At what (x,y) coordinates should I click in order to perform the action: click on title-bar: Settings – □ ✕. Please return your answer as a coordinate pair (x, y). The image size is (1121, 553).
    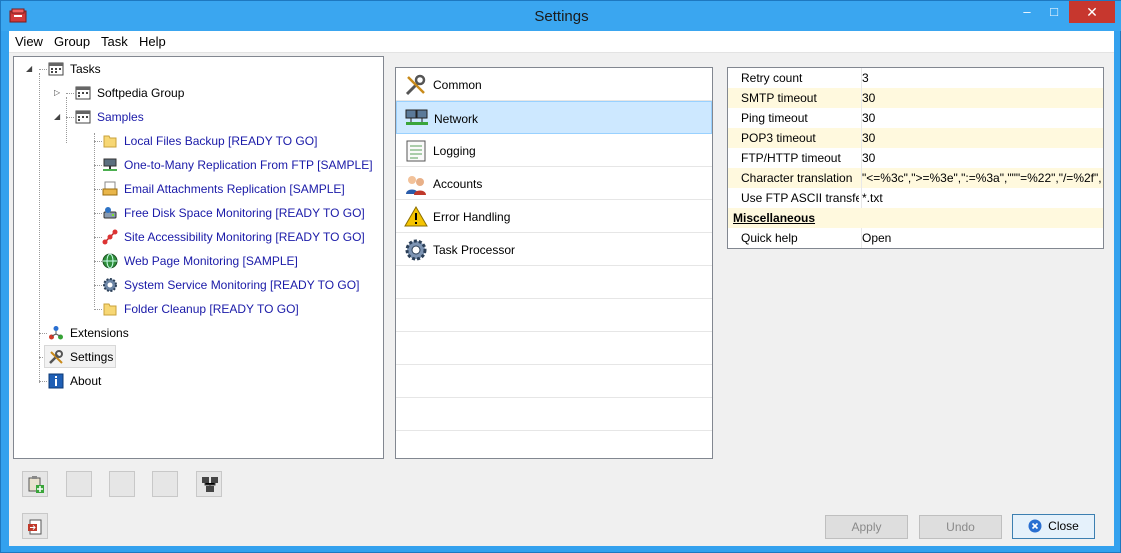
    Looking at the image, I should click on (561, 16).